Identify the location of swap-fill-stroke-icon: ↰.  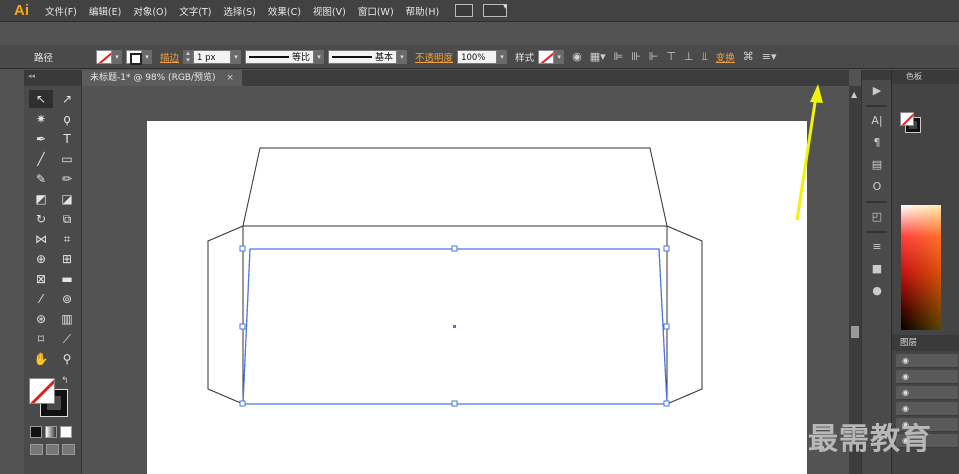
(65, 381).